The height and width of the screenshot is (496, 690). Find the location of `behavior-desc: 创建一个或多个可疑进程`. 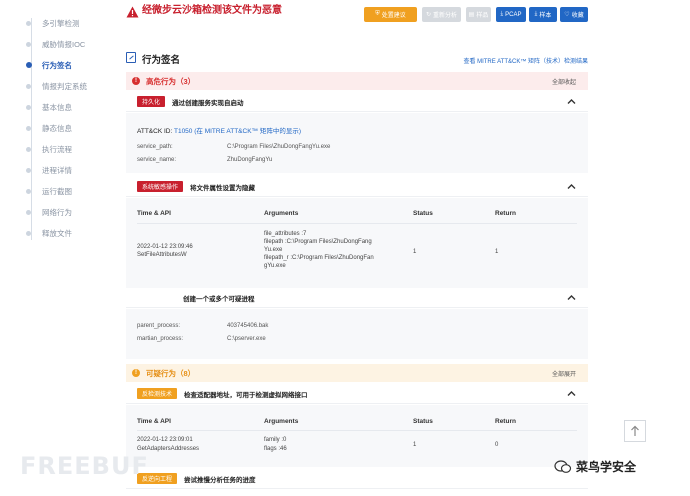

behavior-desc: 创建一个或多个可疑进程 is located at coordinates (219, 299).